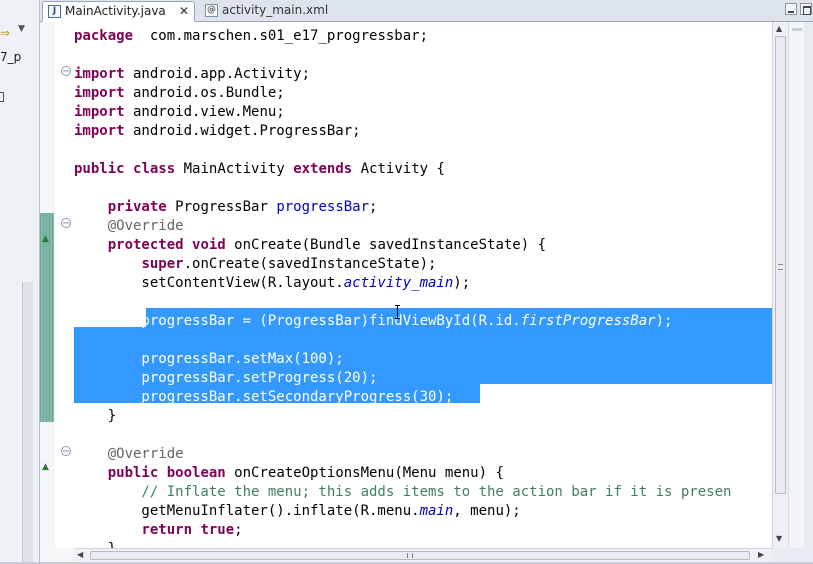 The width and height of the screenshot is (813, 564). What do you see at coordinates (211, 10) in the screenshot?
I see `xml-file-icon: @` at bounding box center [211, 10].